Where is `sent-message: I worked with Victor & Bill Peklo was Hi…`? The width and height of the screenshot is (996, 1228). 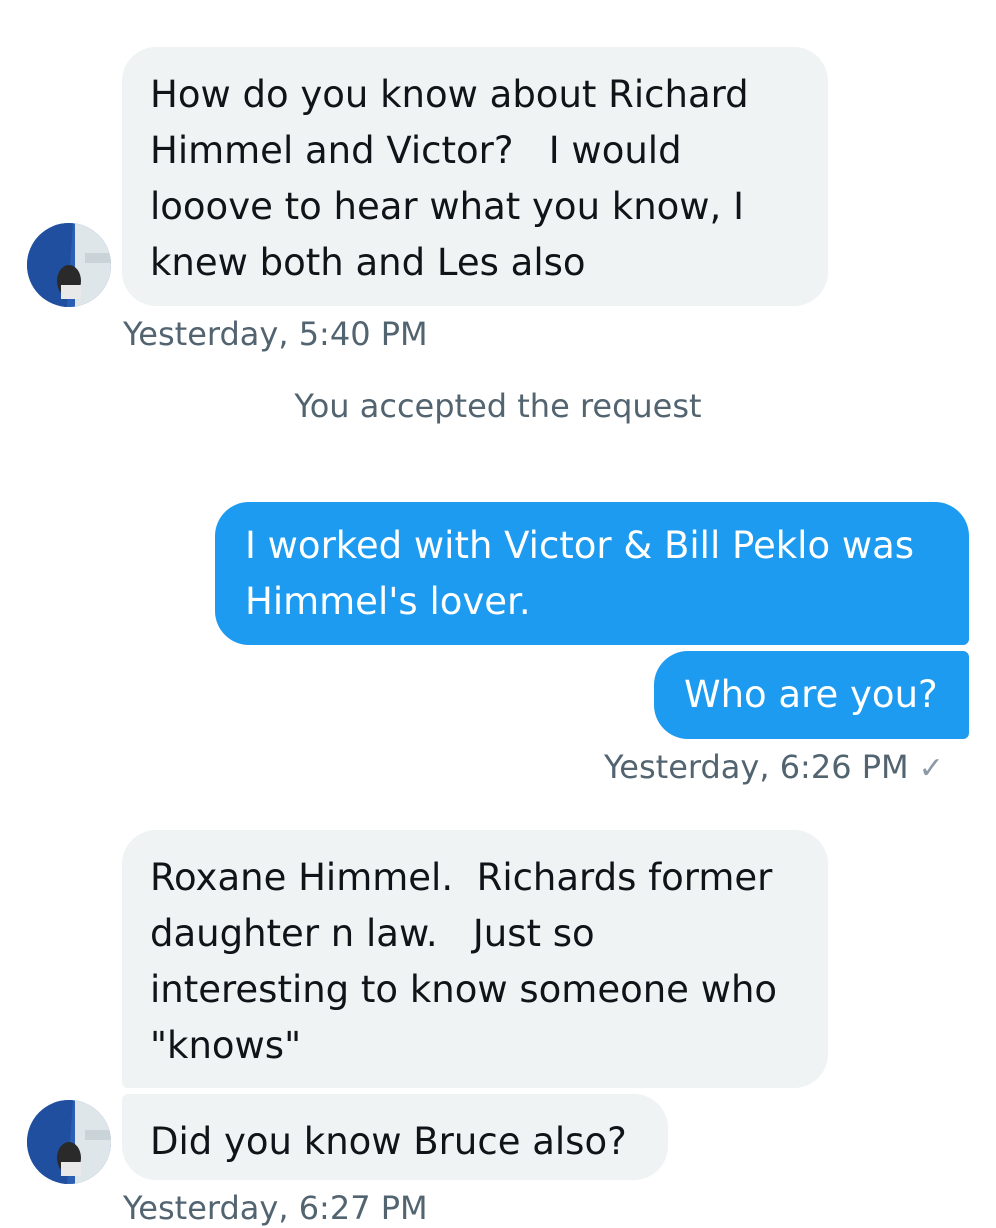 sent-message: I worked with Victor & Bill Peklo was Hi… is located at coordinates (592, 573).